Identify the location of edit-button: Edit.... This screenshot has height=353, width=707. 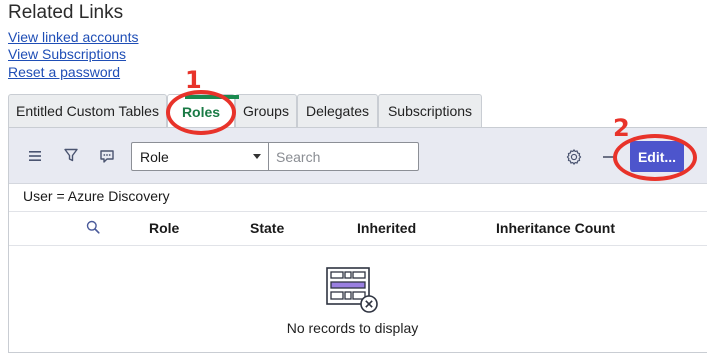
(657, 156).